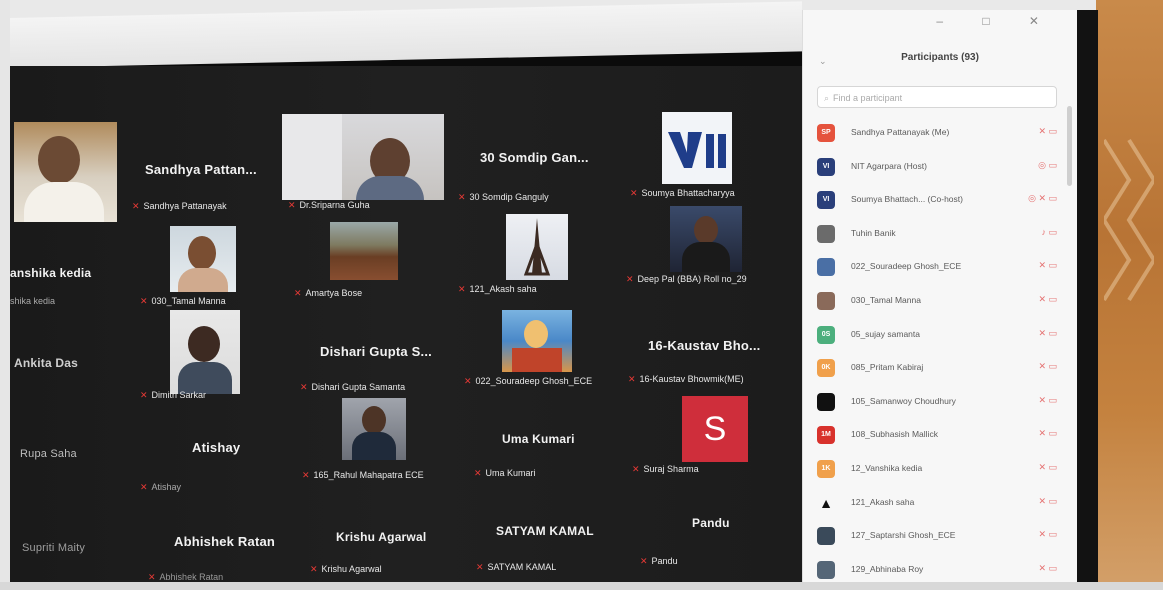  Describe the element at coordinates (1087, 300) in the screenshot. I see `screen-bezel-right` at that location.